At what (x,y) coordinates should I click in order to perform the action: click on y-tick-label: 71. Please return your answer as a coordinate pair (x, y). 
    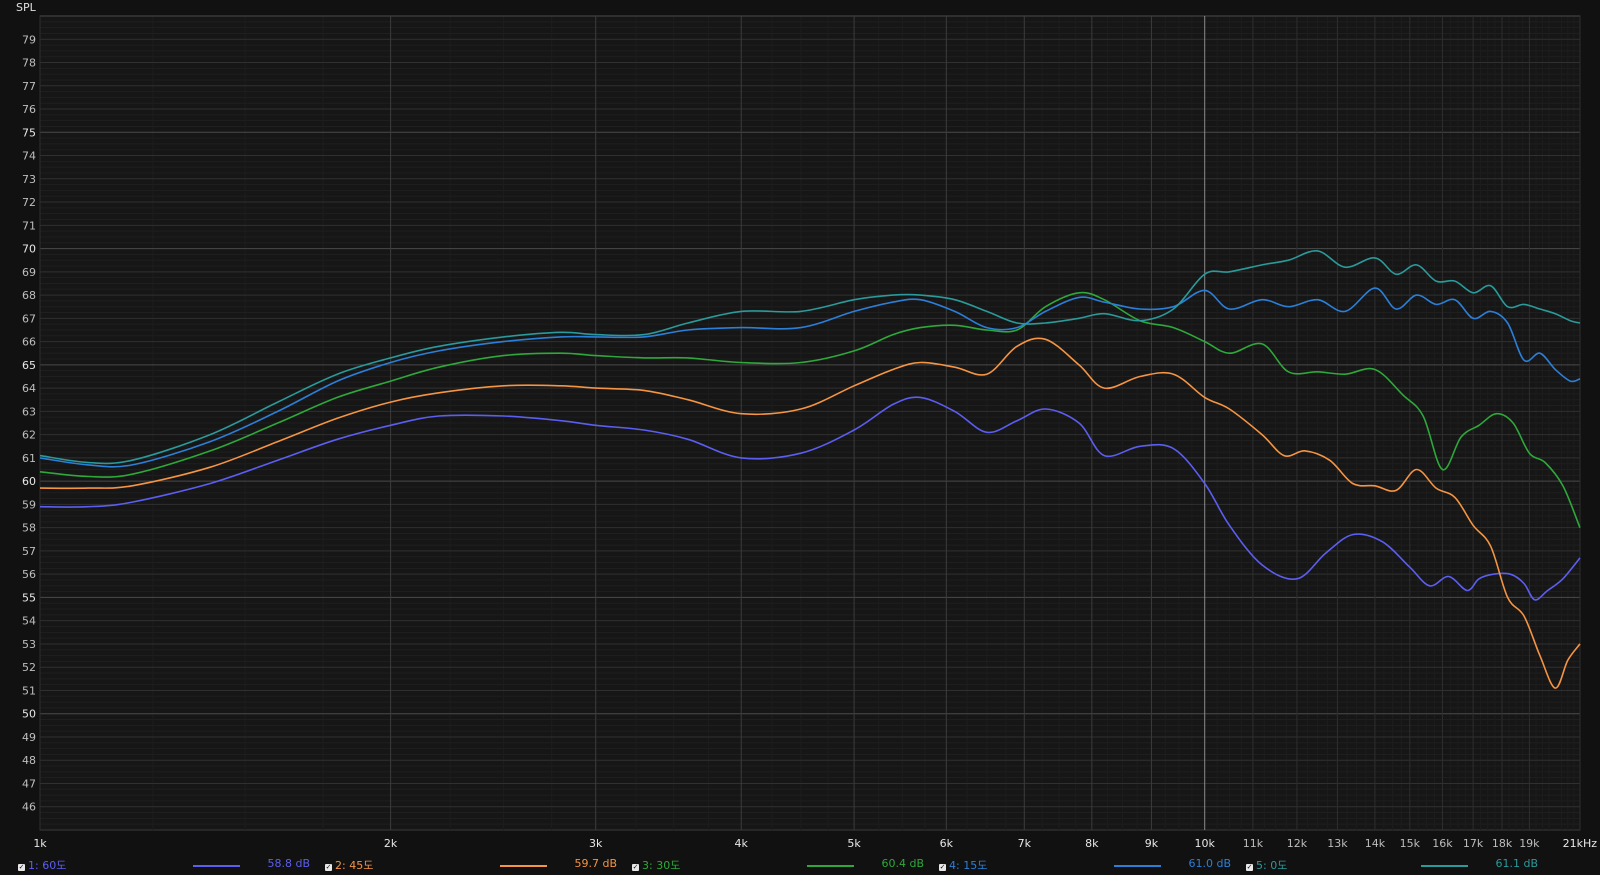
    Looking at the image, I should click on (29, 225).